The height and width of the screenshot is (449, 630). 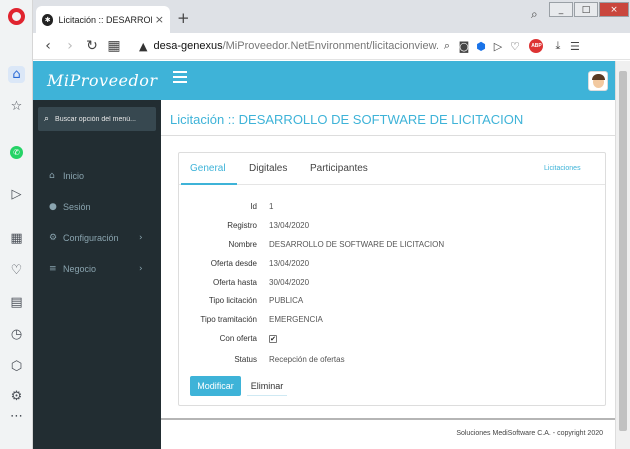 What do you see at coordinates (16, 152) in the screenshot?
I see `whatsapp-icon: ✆` at bounding box center [16, 152].